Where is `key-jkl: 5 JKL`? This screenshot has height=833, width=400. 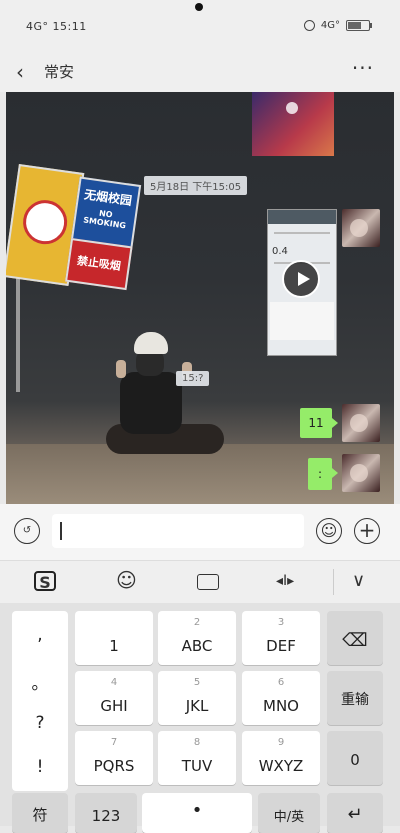
key-jkl: 5 JKL is located at coordinates (197, 698).